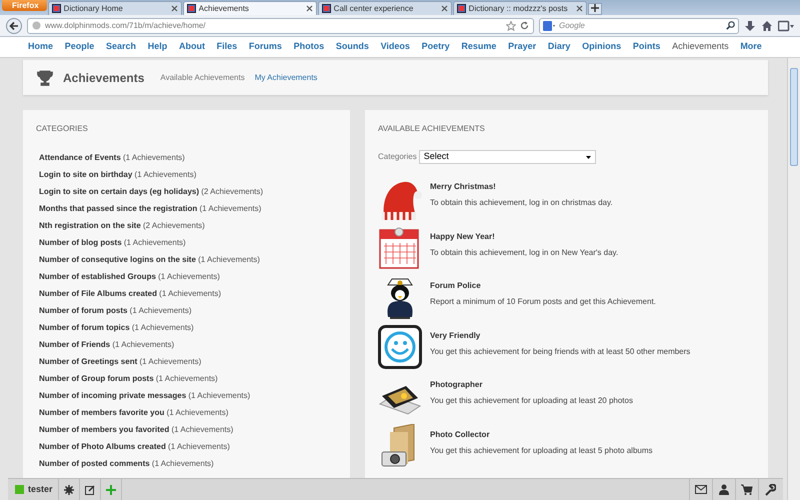 Image resolution: width=800 pixels, height=500 pixels. I want to click on nav-link: Search, so click(121, 47).